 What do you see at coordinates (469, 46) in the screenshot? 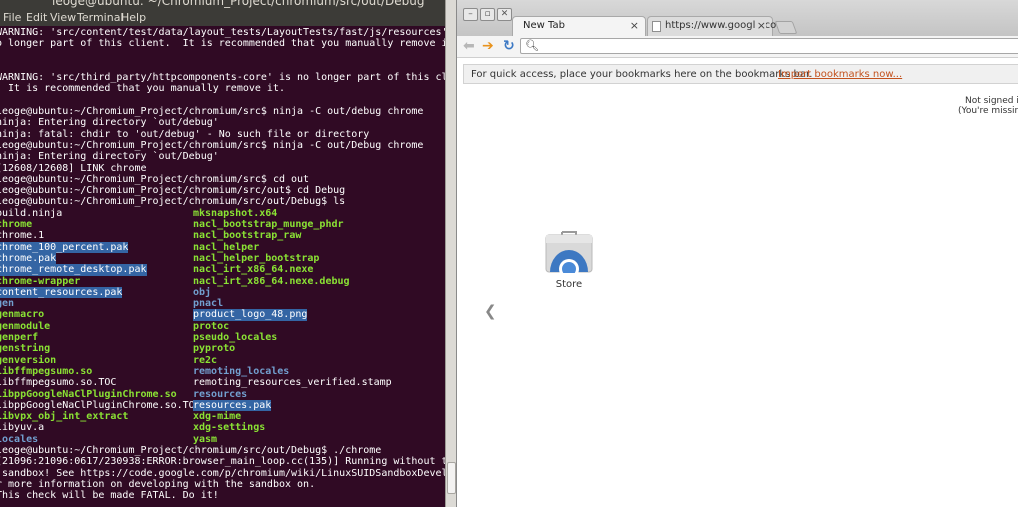
I see `back-button: ⬅` at bounding box center [469, 46].